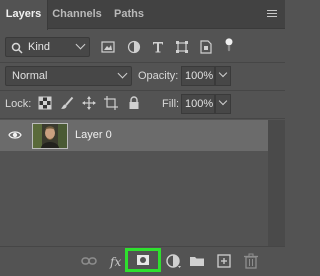 The width and height of the screenshot is (320, 276). Describe the element at coordinates (134, 103) in the screenshot. I see `lock-all-icon` at that location.